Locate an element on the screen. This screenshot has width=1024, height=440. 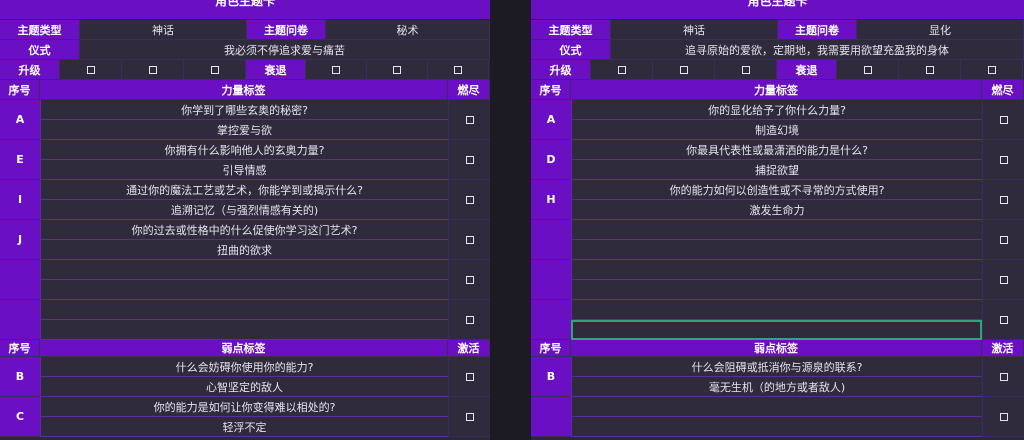
power-tag-answer: 掌控爱与欲 is located at coordinates (244, 130).